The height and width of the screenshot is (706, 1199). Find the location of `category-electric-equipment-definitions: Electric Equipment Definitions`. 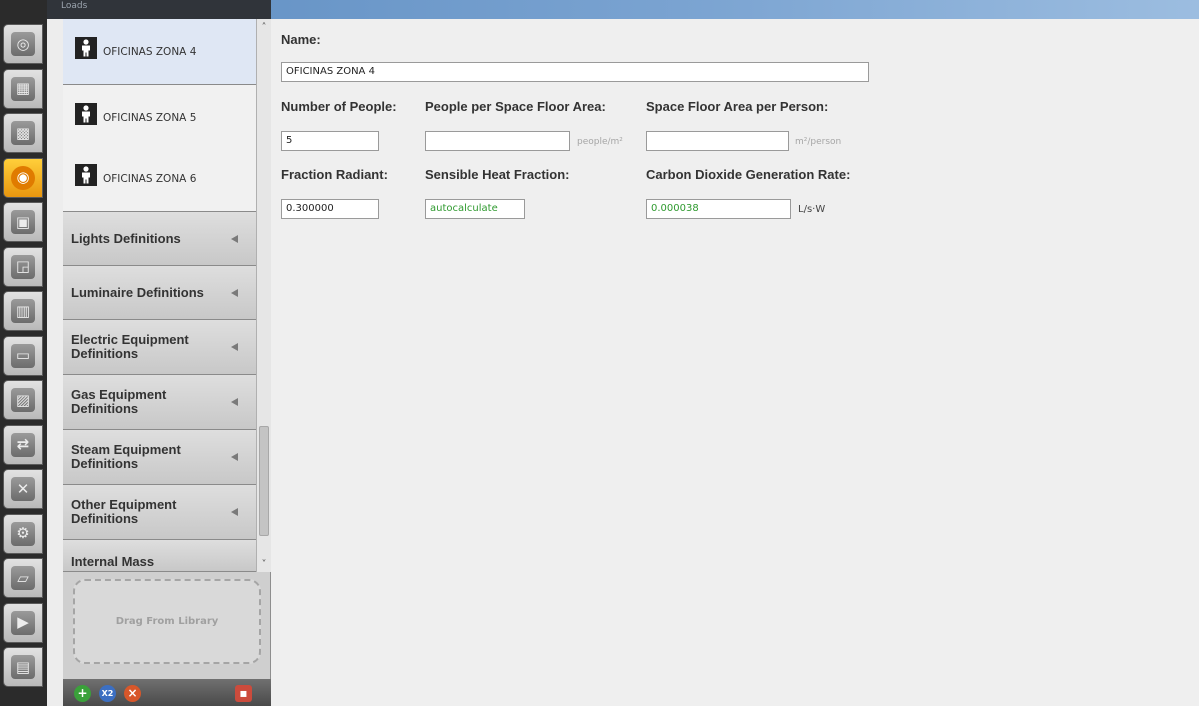

category-electric-equipment-definitions: Electric Equipment Definitions is located at coordinates (159, 347).